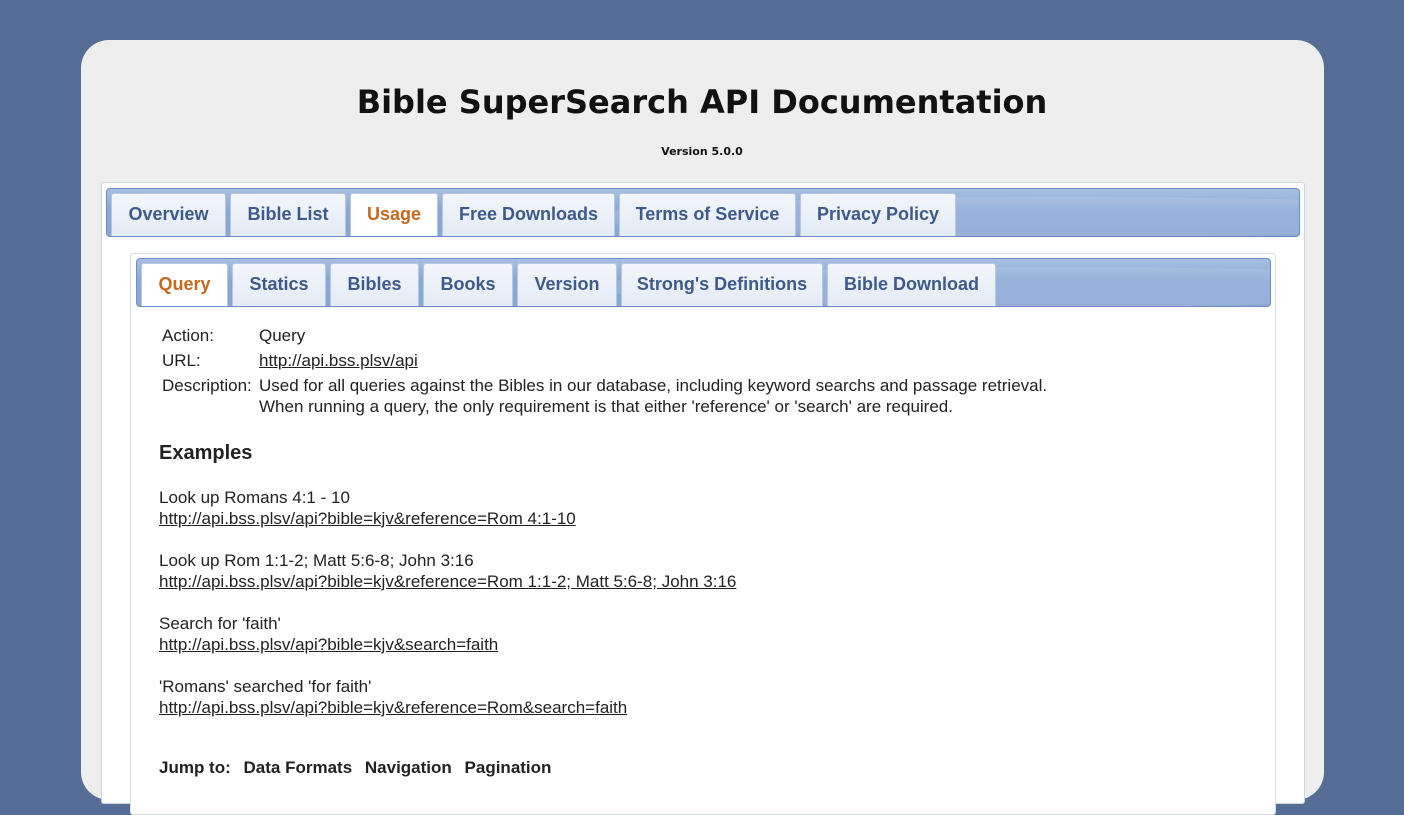  What do you see at coordinates (702, 102) in the screenshot?
I see `page-title: Bible SuperSearch API Documentation` at bounding box center [702, 102].